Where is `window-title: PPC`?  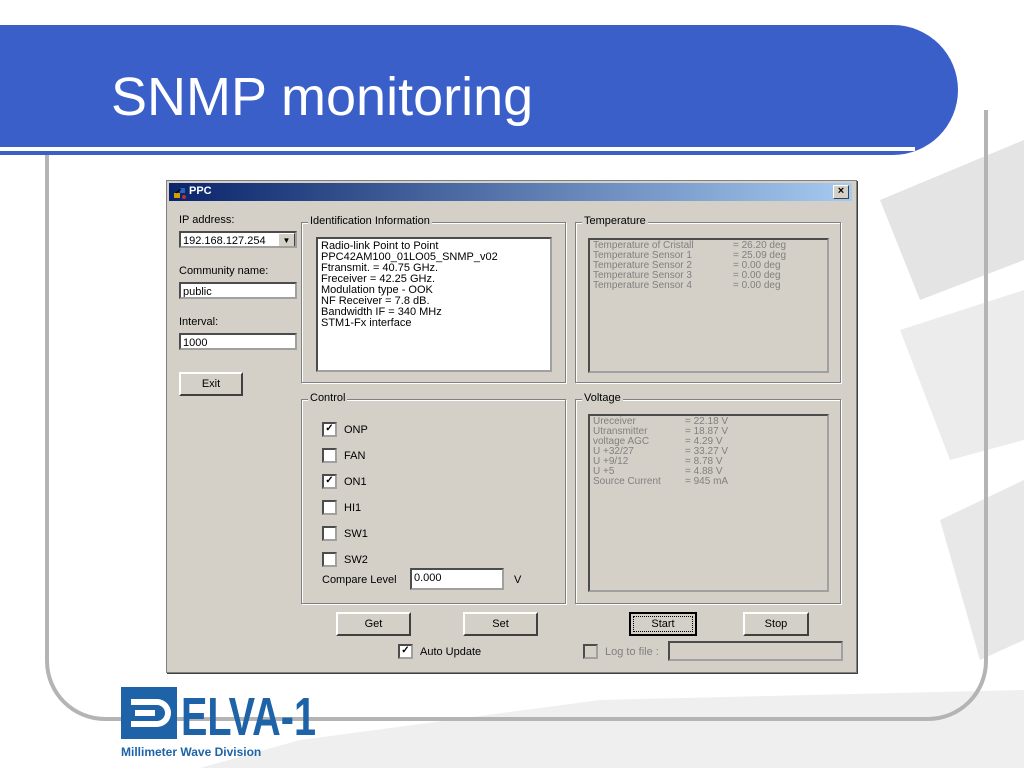 window-title: PPC is located at coordinates (200, 191).